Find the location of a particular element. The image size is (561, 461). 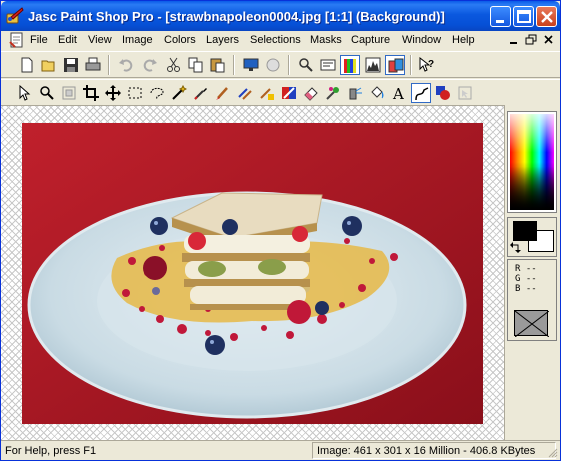

browse-icon is located at coordinates (273, 65).